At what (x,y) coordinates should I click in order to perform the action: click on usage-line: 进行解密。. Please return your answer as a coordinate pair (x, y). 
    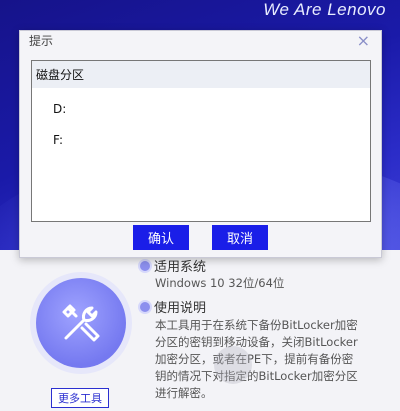
    Looking at the image, I should click on (184, 393).